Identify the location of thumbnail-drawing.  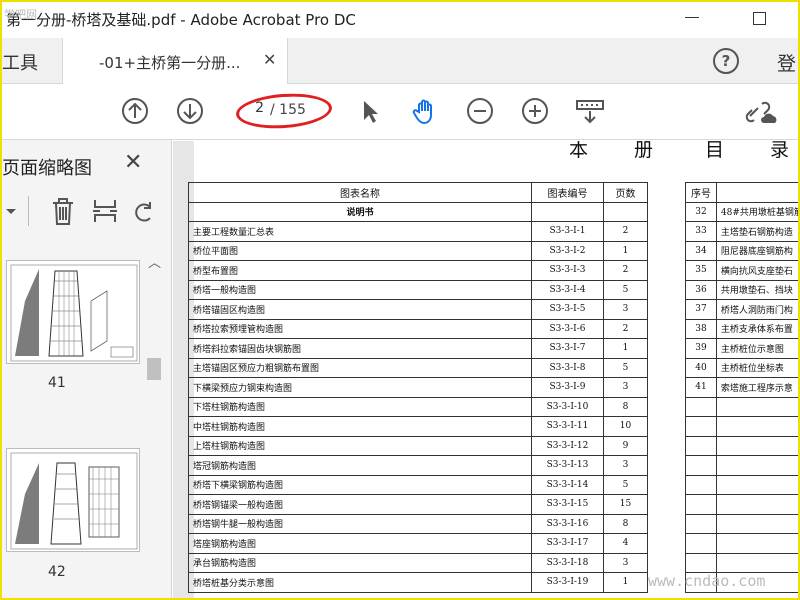
(74, 313).